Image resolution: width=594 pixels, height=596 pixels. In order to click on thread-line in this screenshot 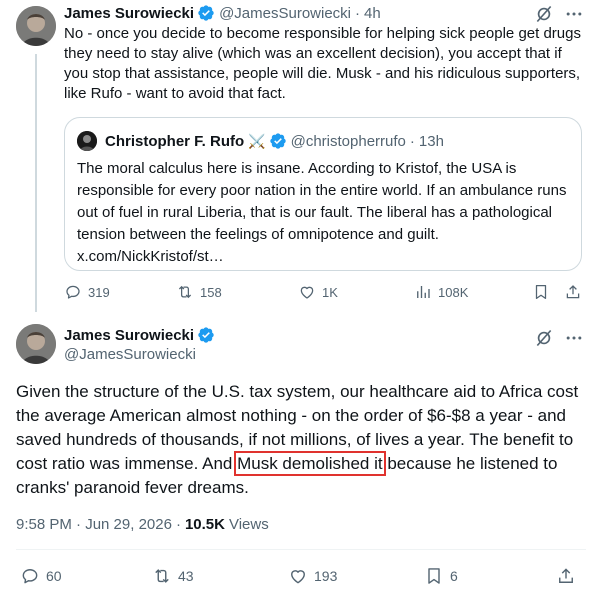, I will do `click(36, 183)`.